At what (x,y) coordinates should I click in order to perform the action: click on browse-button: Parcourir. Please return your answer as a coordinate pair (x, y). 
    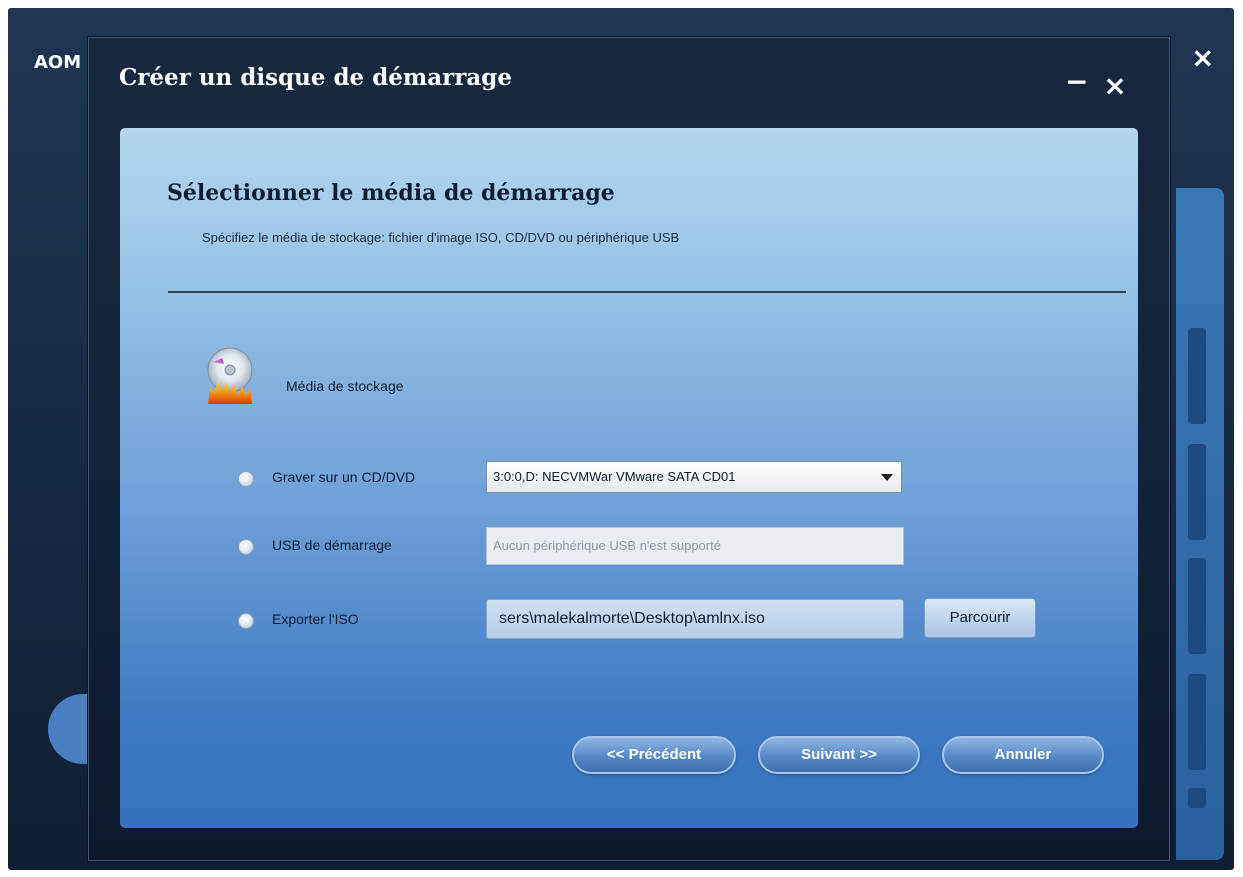
    Looking at the image, I should click on (980, 618).